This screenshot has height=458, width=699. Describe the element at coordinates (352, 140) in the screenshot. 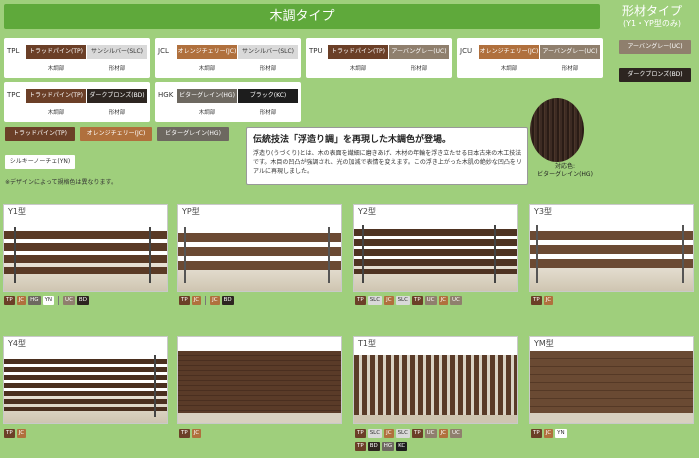

I see `info-heading: 伝統技法「浮造り調」を再現した木調色が登場。` at that location.